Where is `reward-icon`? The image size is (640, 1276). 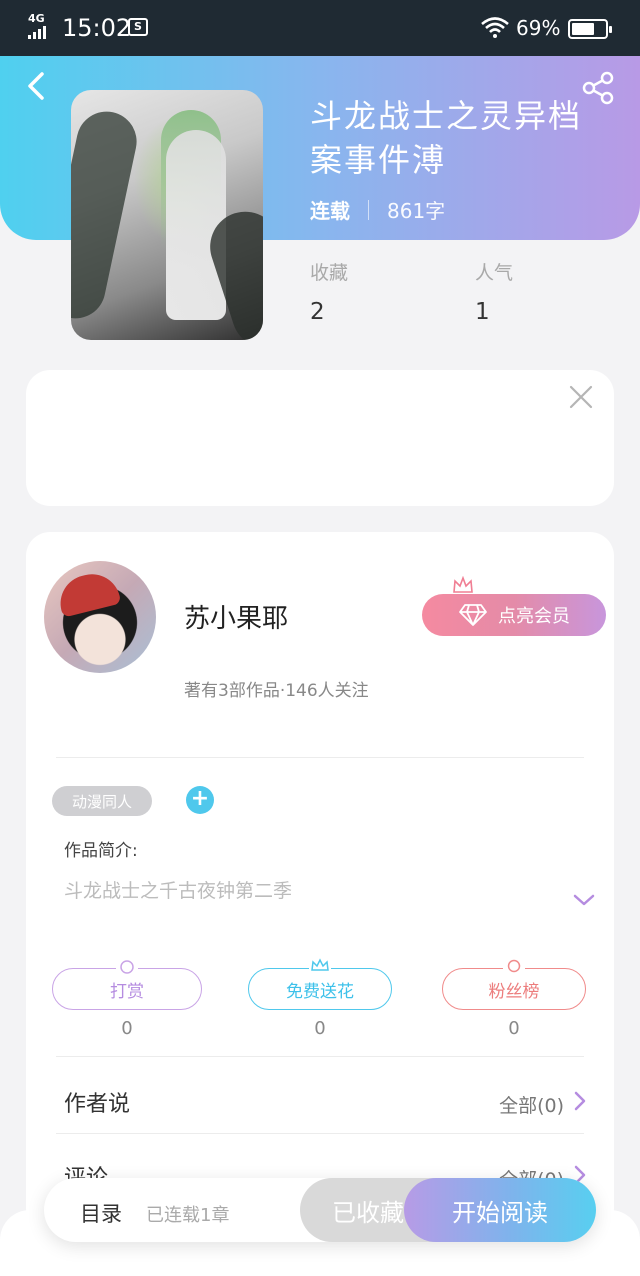 reward-icon is located at coordinates (127, 966).